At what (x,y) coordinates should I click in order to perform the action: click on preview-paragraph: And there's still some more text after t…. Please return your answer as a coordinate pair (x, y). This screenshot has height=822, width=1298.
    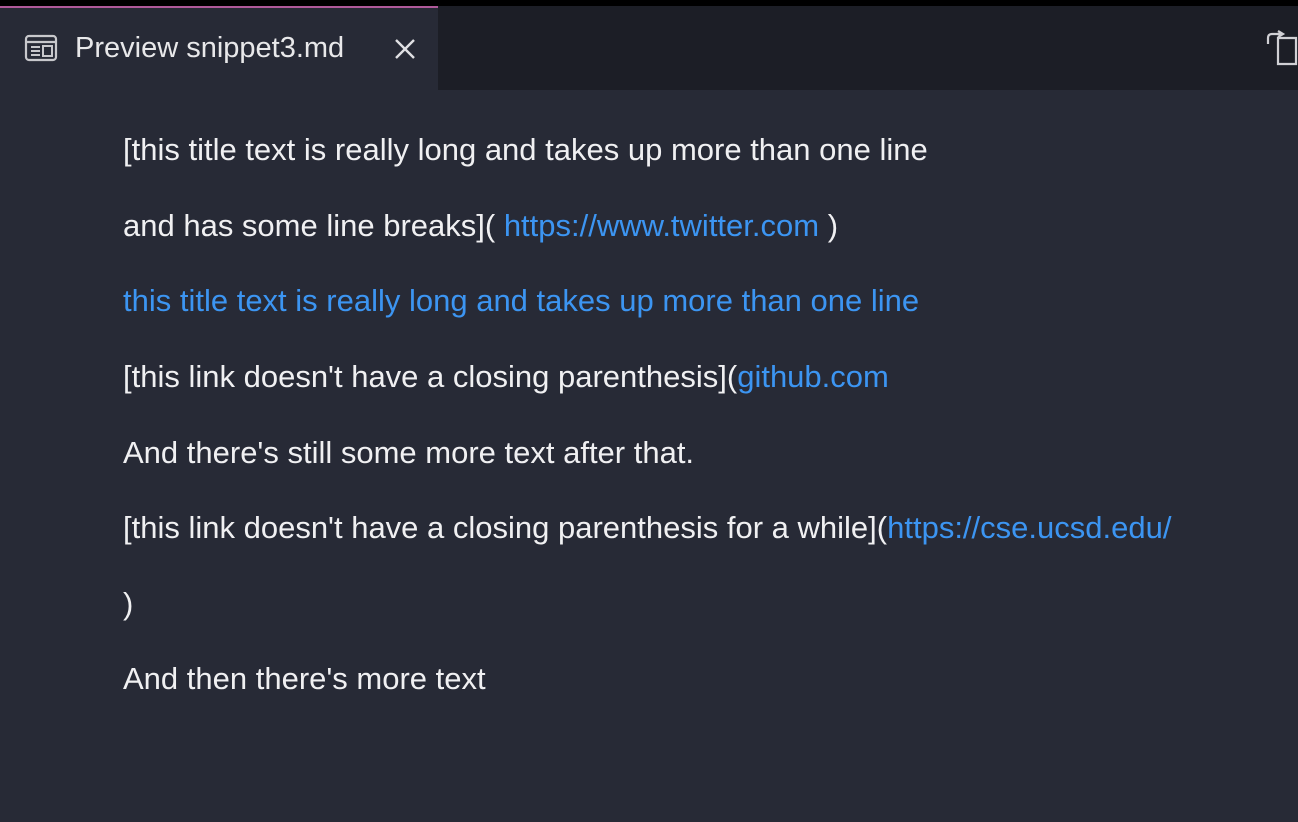
    Looking at the image, I should click on (408, 453).